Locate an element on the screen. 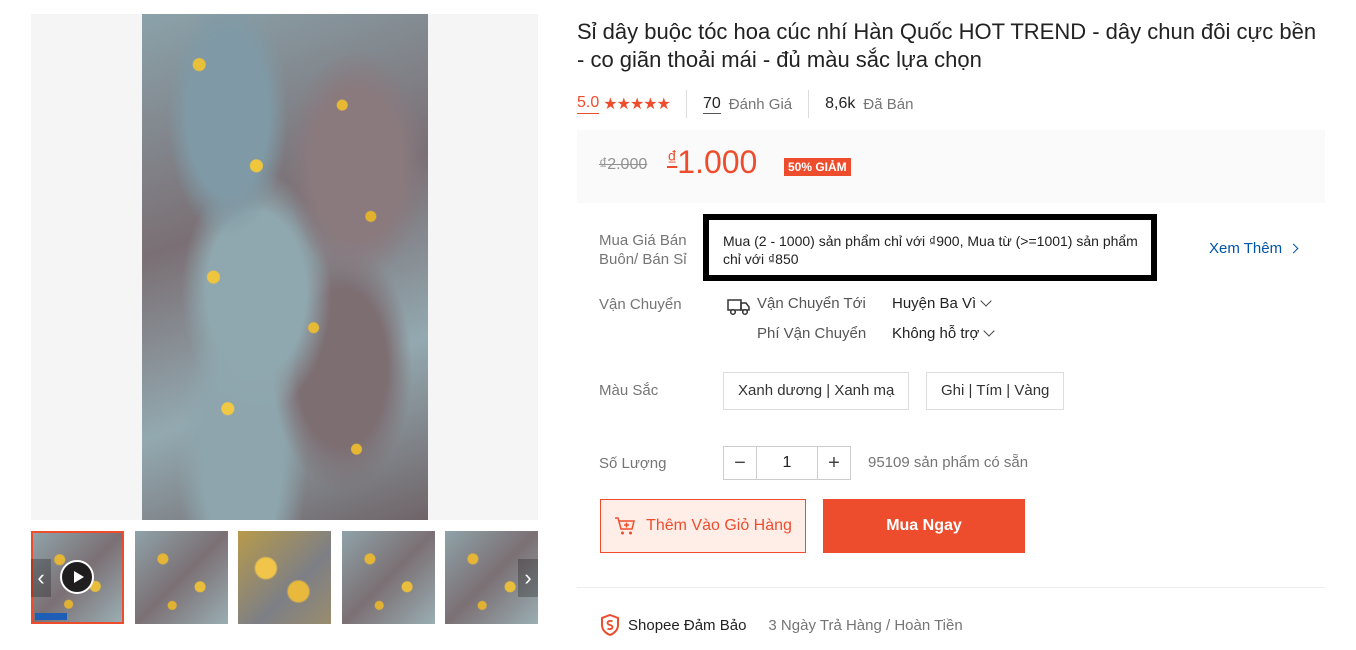 The height and width of the screenshot is (650, 1356). quantity-label: Số Lượng is located at coordinates (633, 463).